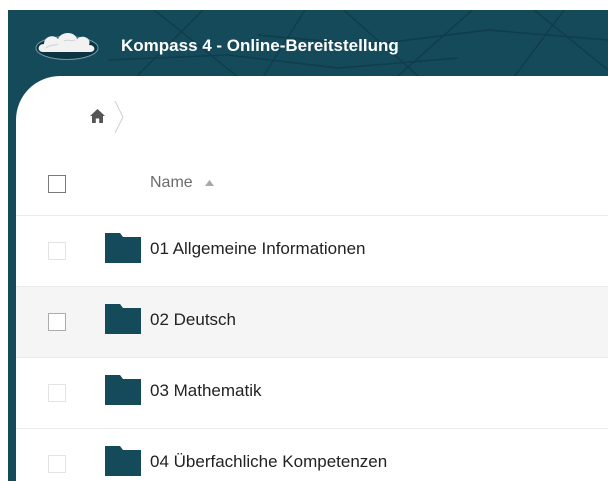 Image resolution: width=608 pixels, height=481 pixels. What do you see at coordinates (193, 319) in the screenshot?
I see `row-label: 02 Deutsch` at bounding box center [193, 319].